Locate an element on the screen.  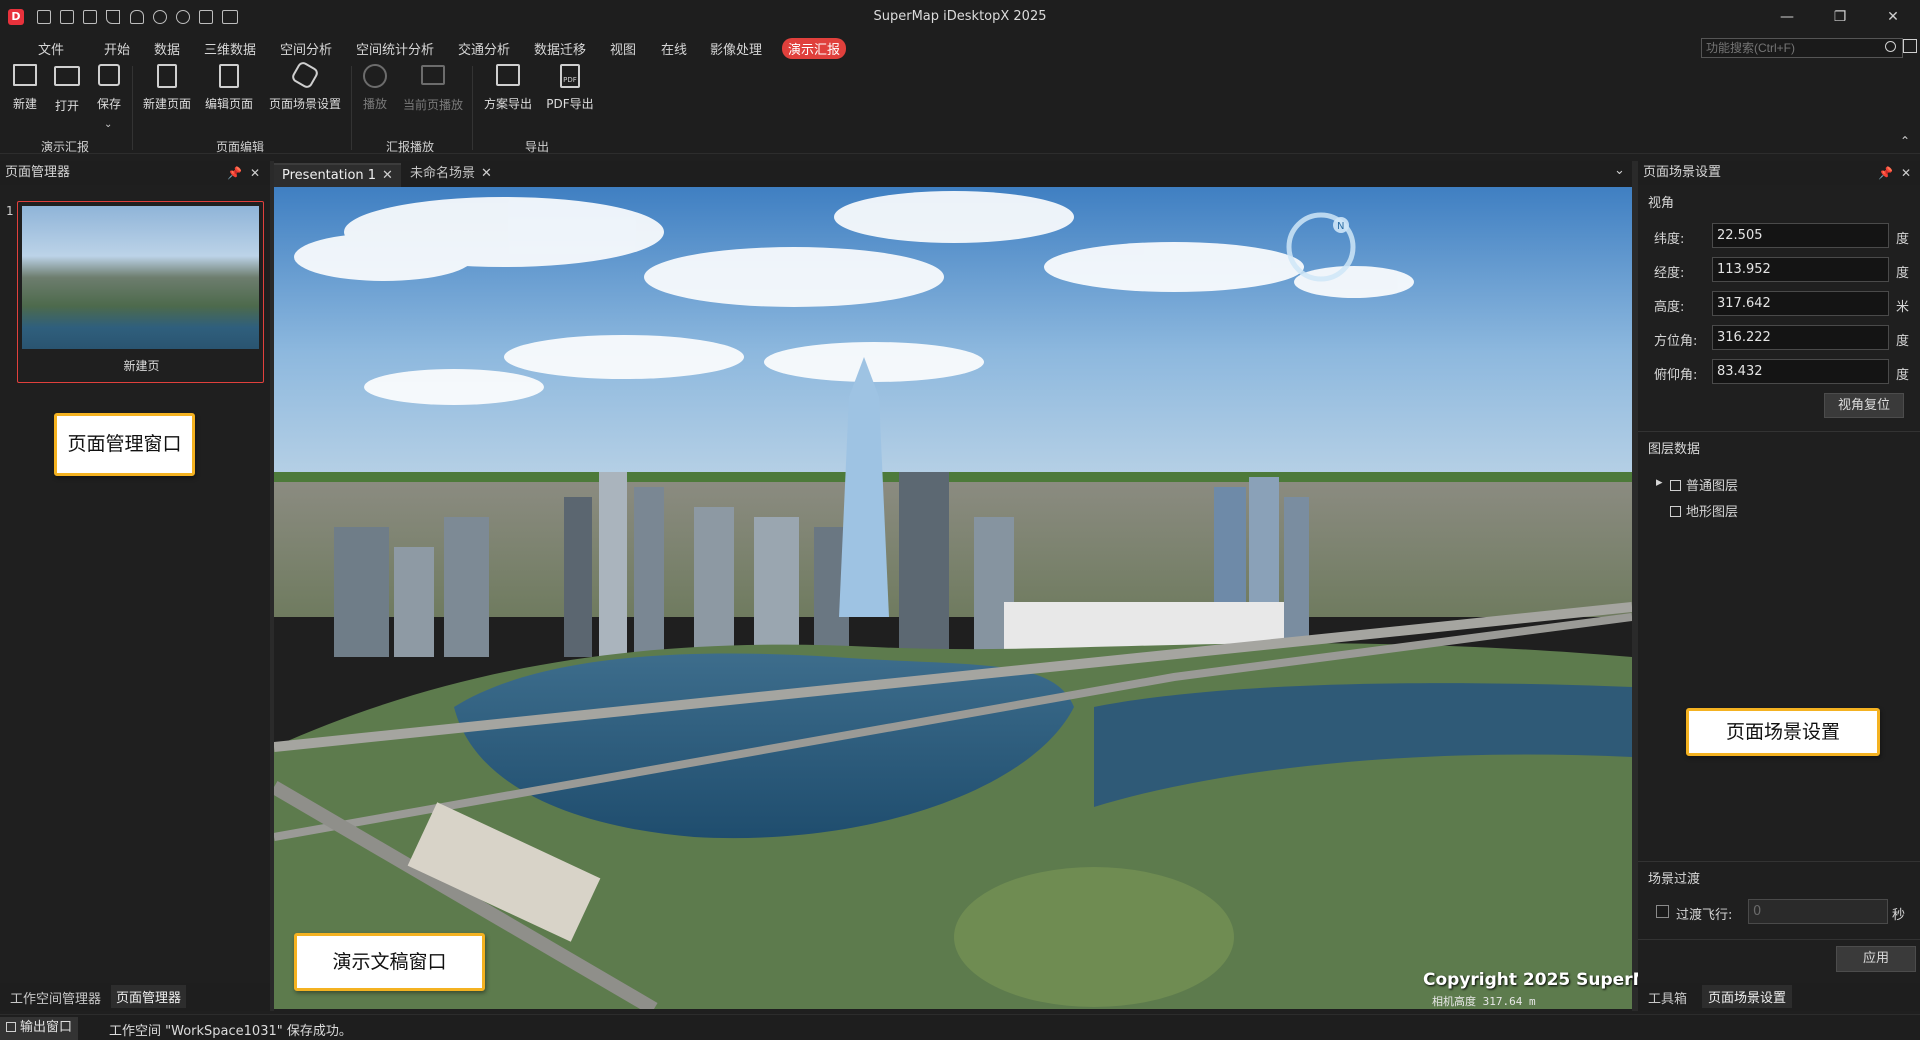
save-dropdown-chevron-icon: ⌄ is located at coordinates (108, 124).